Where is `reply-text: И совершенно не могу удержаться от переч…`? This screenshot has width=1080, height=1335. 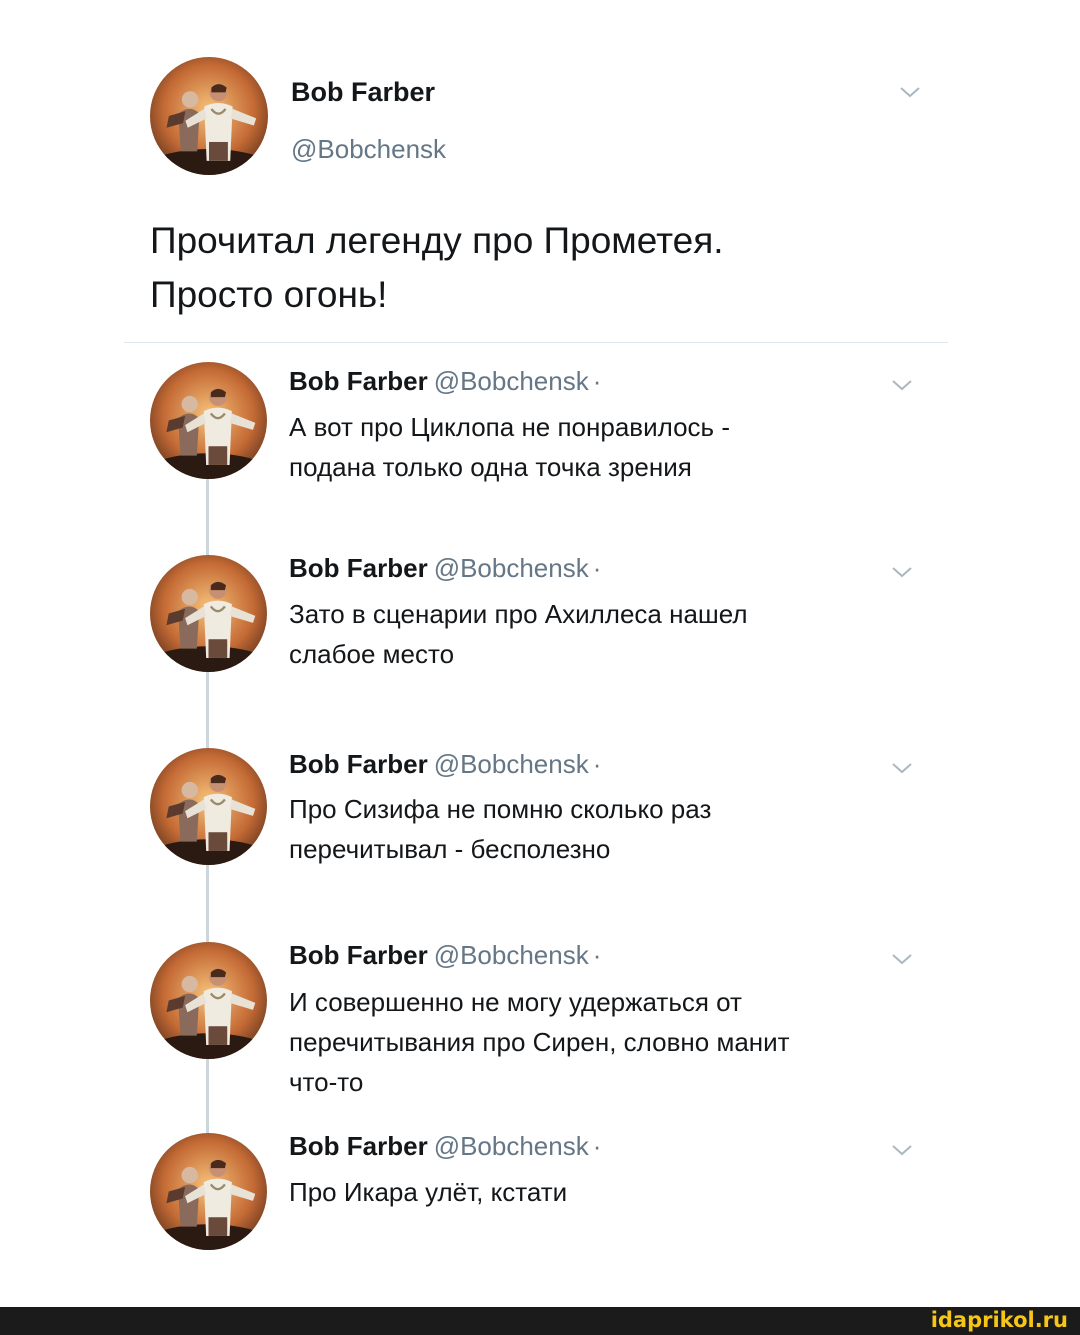
reply-text: И совершенно не могу удержаться от переч… is located at coordinates (609, 1042).